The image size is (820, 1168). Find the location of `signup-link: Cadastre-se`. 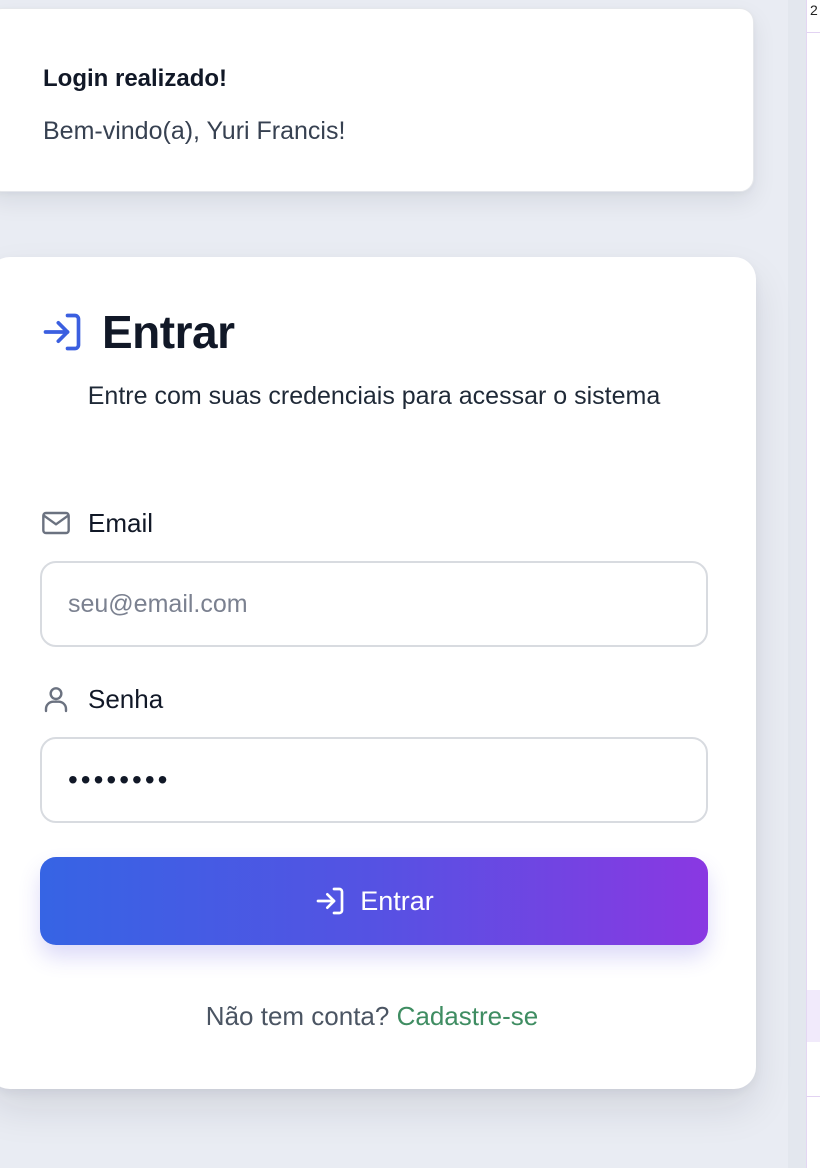

signup-link: Cadastre-se is located at coordinates (468, 1016).